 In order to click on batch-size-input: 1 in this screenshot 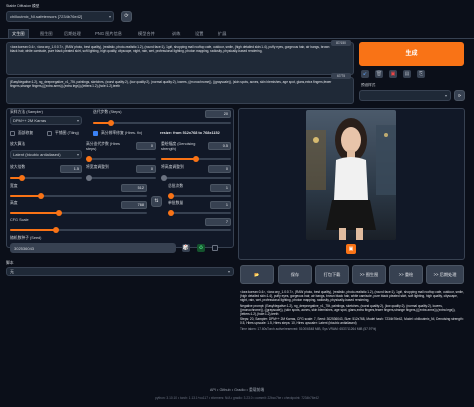, I will do `click(220, 205)`.